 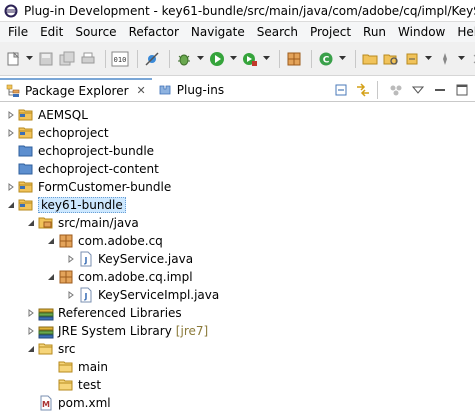 What do you see at coordinates (47, 115) in the screenshot?
I see `tree-item: AEMSQL` at bounding box center [47, 115].